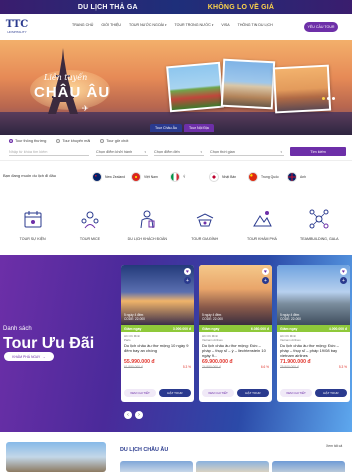 This screenshot has height=472, width=352. What do you see at coordinates (73, 141) in the screenshot?
I see `radio-promo: Tour khuyến mãi` at bounding box center [73, 141].